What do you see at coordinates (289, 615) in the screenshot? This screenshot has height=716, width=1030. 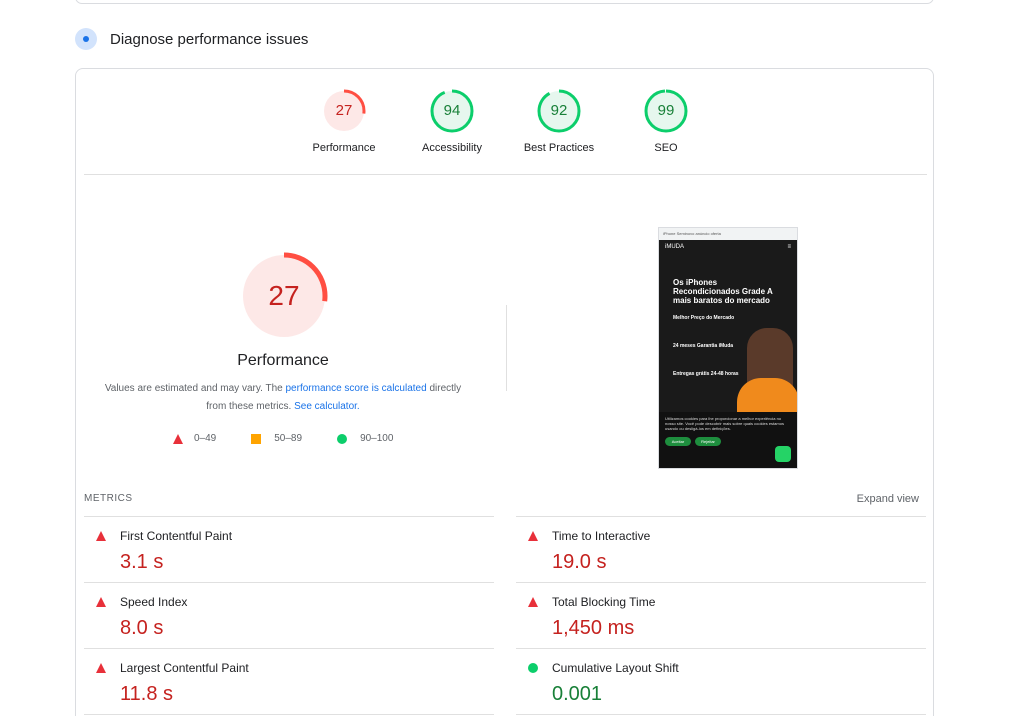 I see `metric-speed-index: Speed Index 8.0 s` at bounding box center [289, 615].